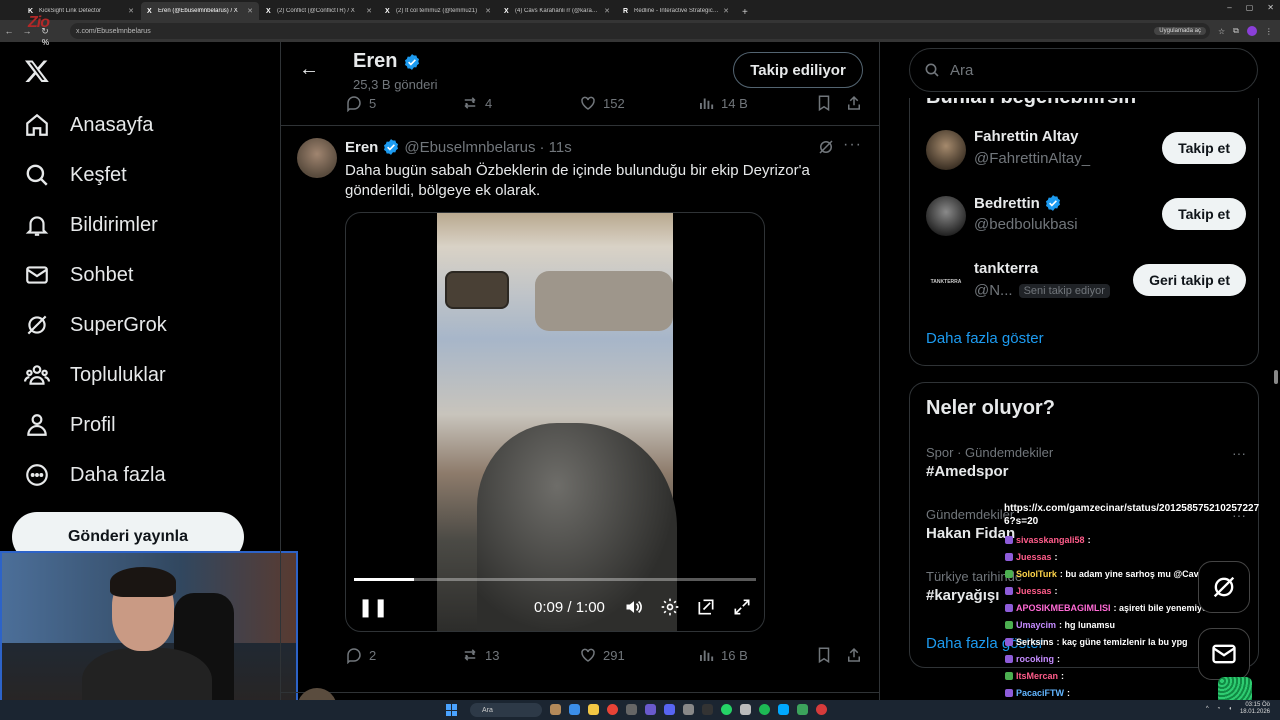  Describe the element at coordinates (309, 69) in the screenshot. I see `back-arrow-icon: ←` at that location.